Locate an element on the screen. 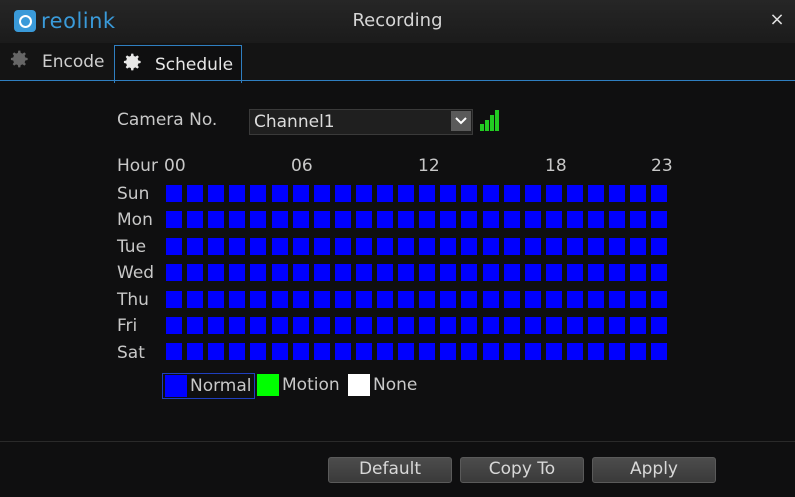 The height and width of the screenshot is (497, 795). apply-button: Apply is located at coordinates (654, 470).